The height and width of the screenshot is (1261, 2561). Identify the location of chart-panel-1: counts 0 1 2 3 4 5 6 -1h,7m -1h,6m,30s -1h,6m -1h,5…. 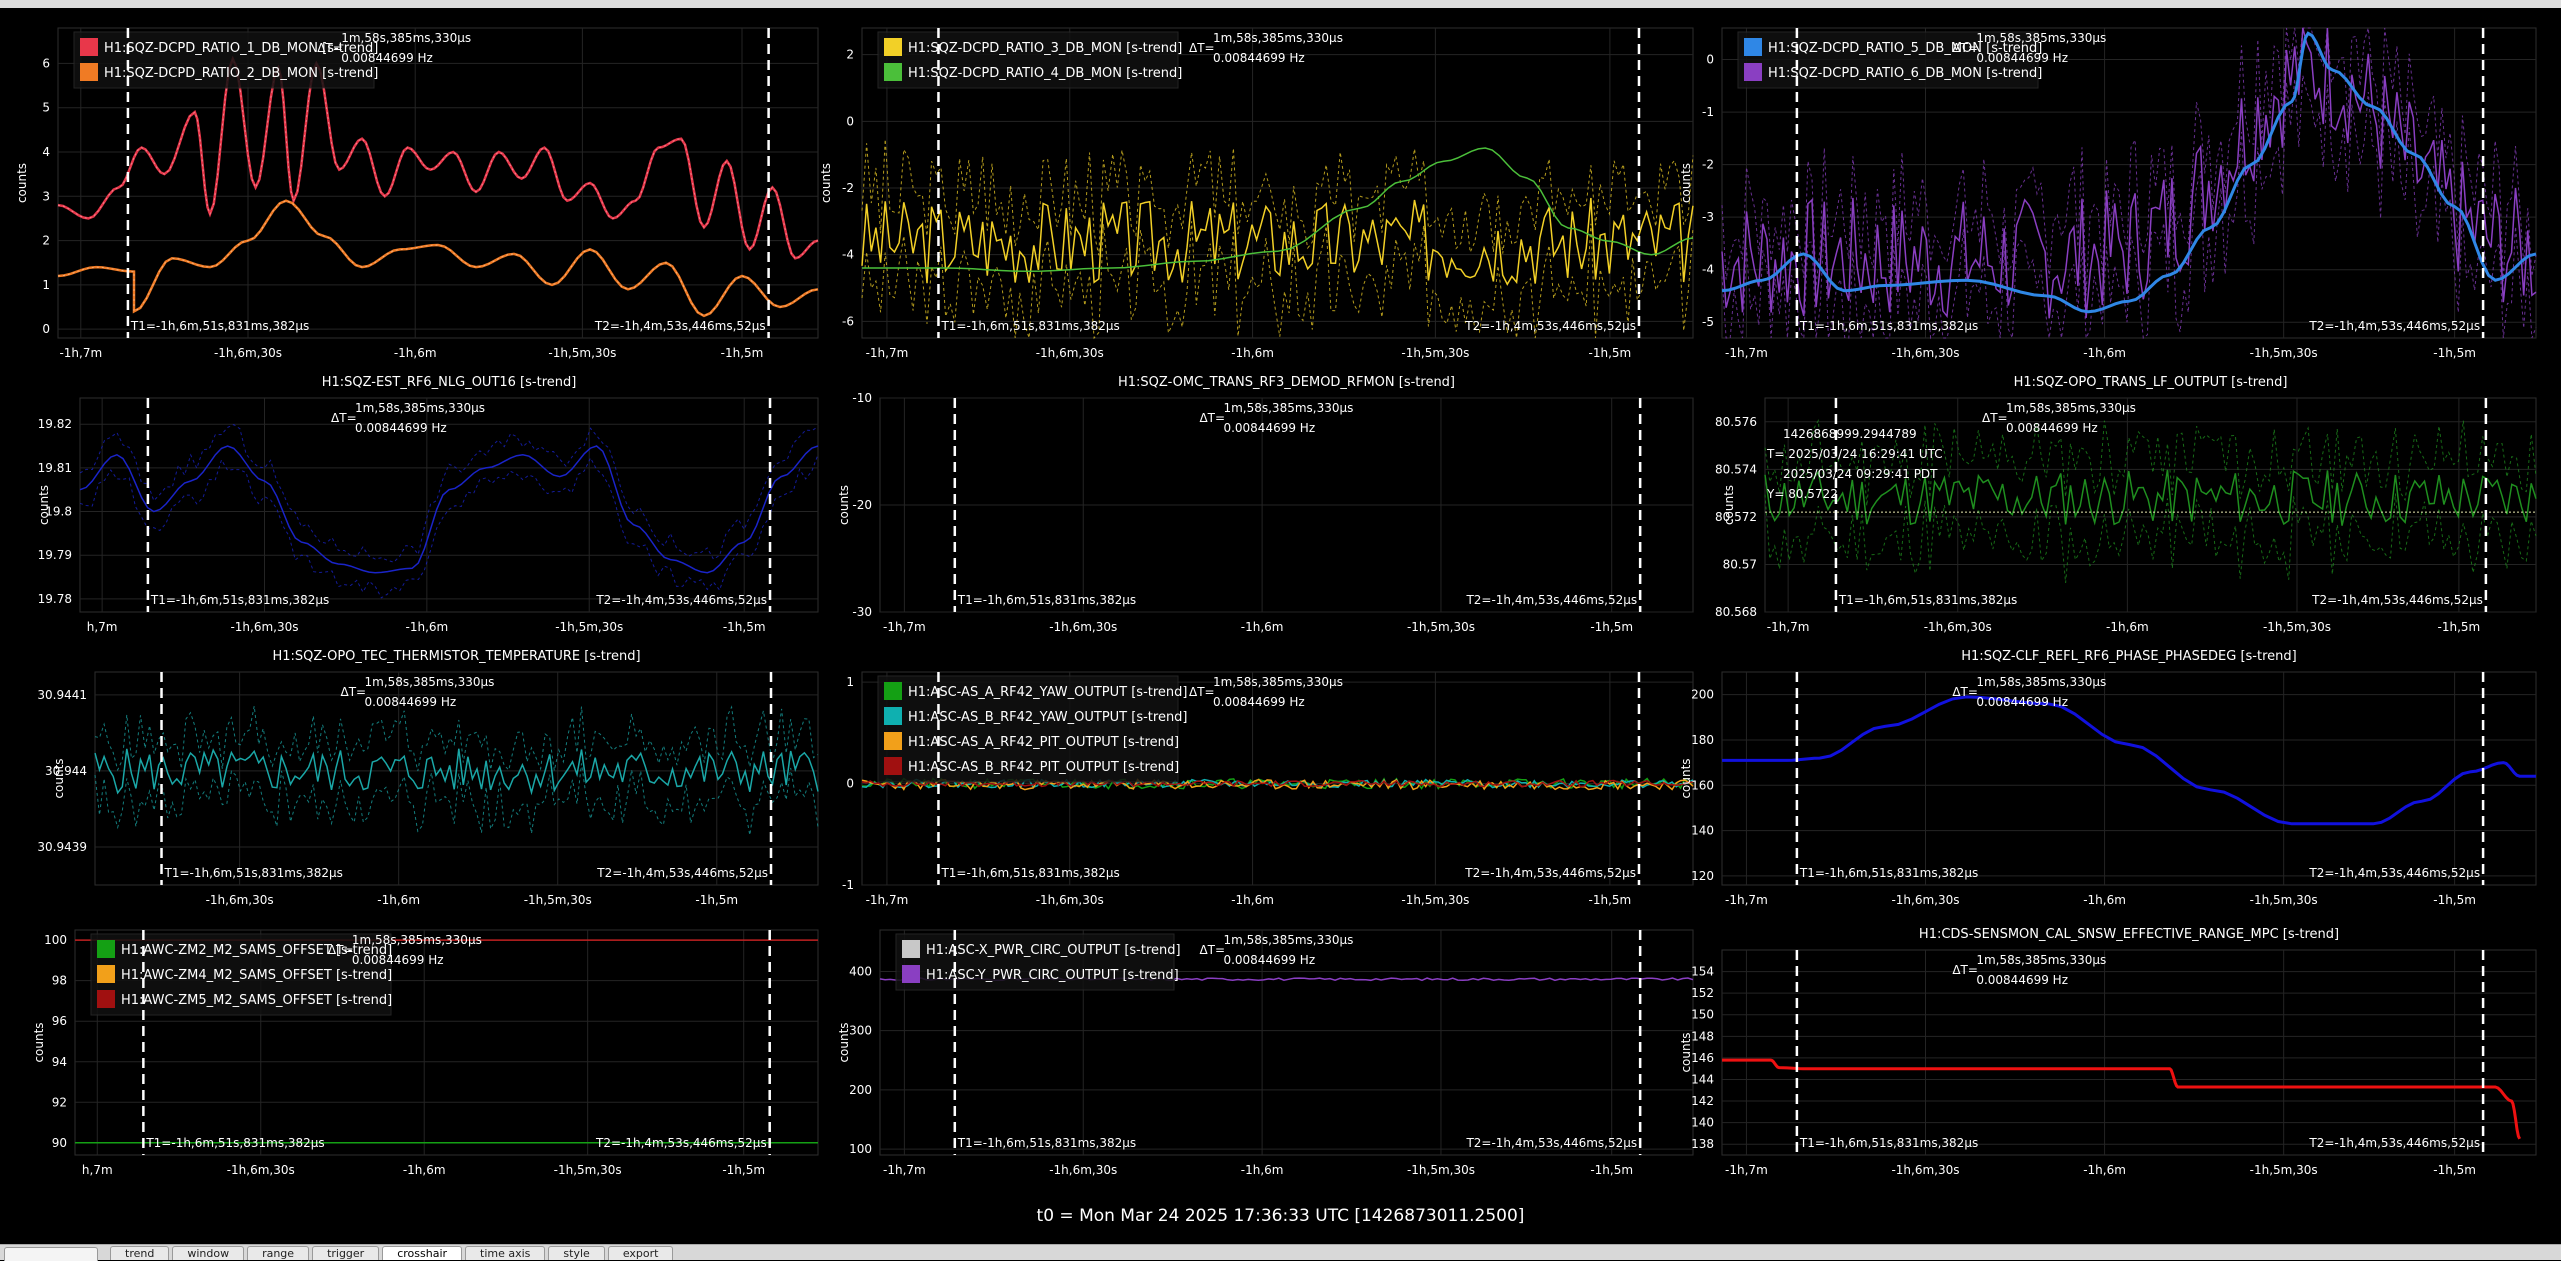
(417, 193).